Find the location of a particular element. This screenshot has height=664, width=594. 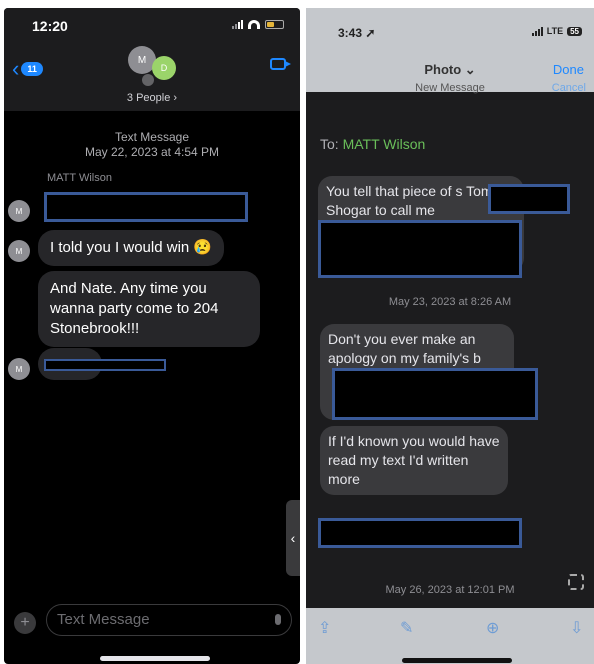

markup-icon: ✎ is located at coordinates (406, 628).